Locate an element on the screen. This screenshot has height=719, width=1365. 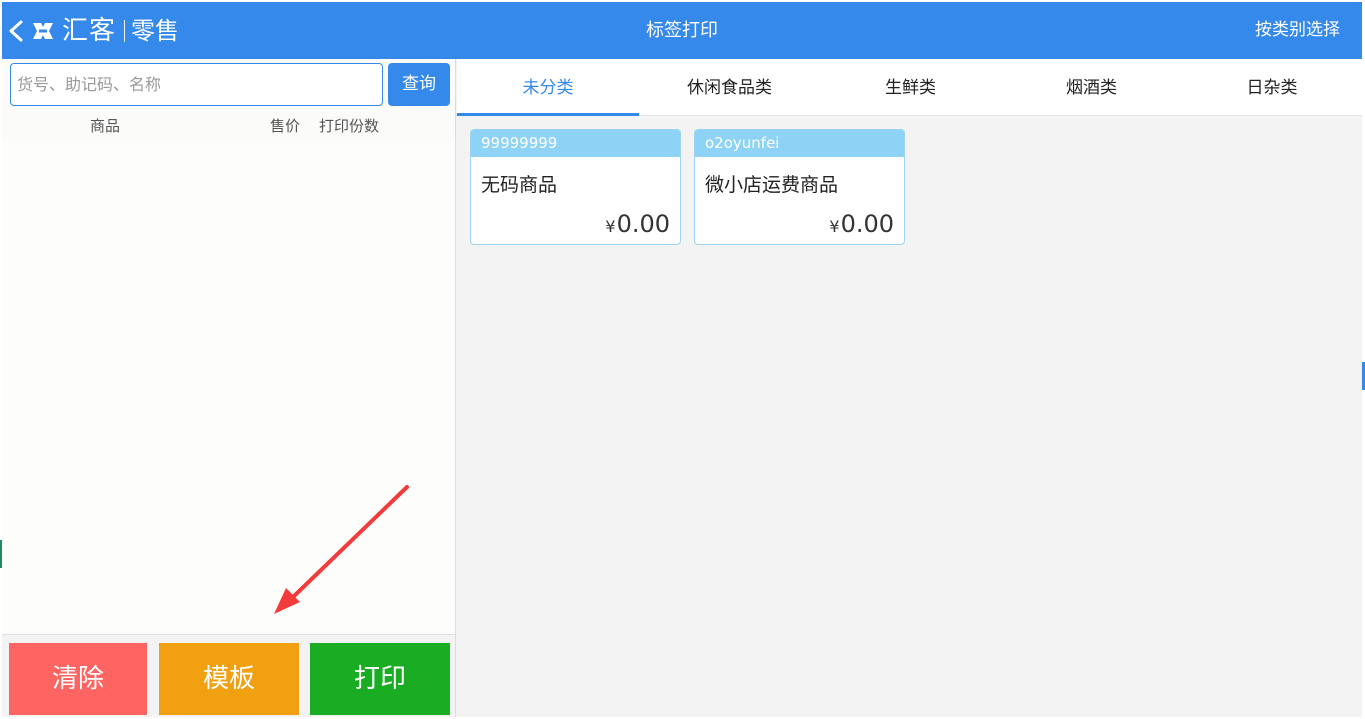
brand-separator is located at coordinates (125, 31).